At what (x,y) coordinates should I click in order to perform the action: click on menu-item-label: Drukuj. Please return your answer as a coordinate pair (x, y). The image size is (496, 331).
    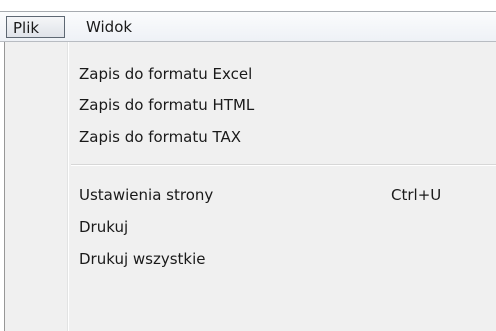
    Looking at the image, I should click on (104, 227).